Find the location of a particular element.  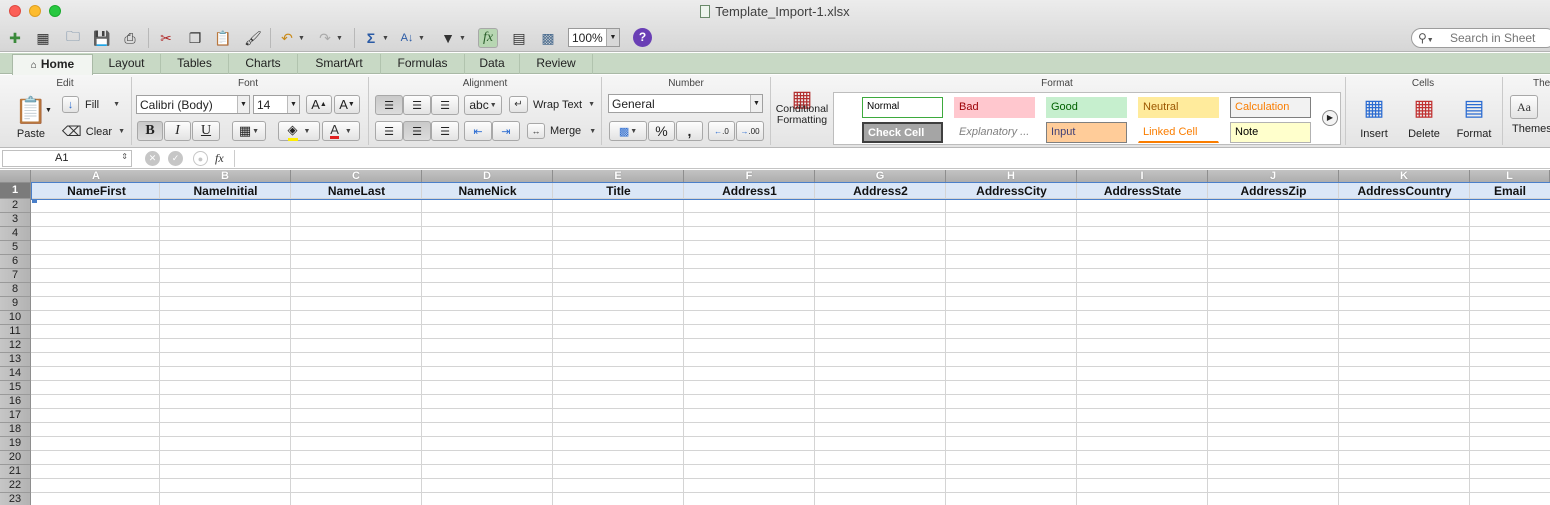

fill-color-button: ◈ ▼ is located at coordinates (299, 131).